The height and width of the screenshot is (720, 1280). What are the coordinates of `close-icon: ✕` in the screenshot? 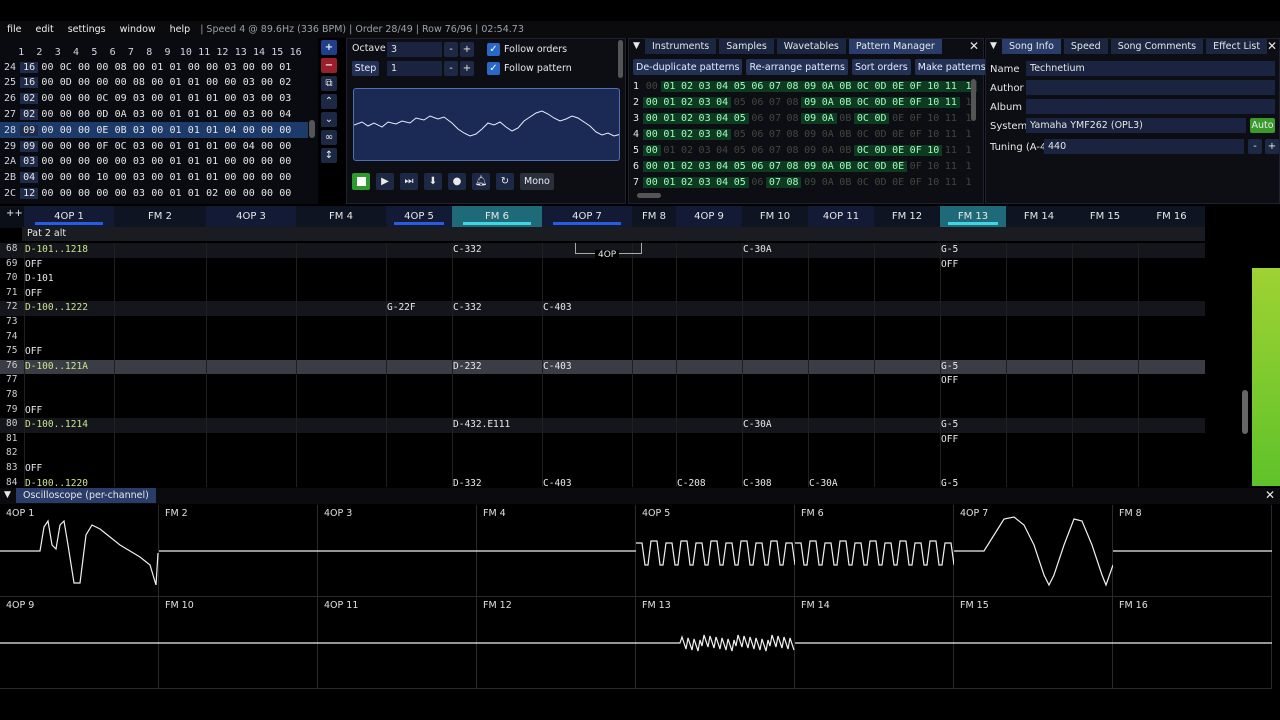 It's located at (1272, 46).